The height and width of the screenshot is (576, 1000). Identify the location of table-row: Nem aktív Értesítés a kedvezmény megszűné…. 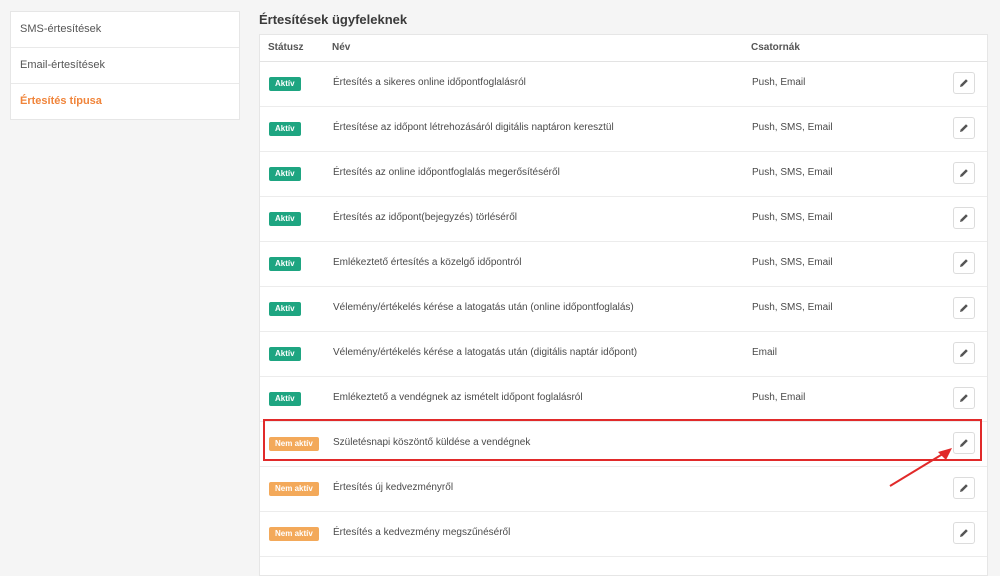
(623, 534).